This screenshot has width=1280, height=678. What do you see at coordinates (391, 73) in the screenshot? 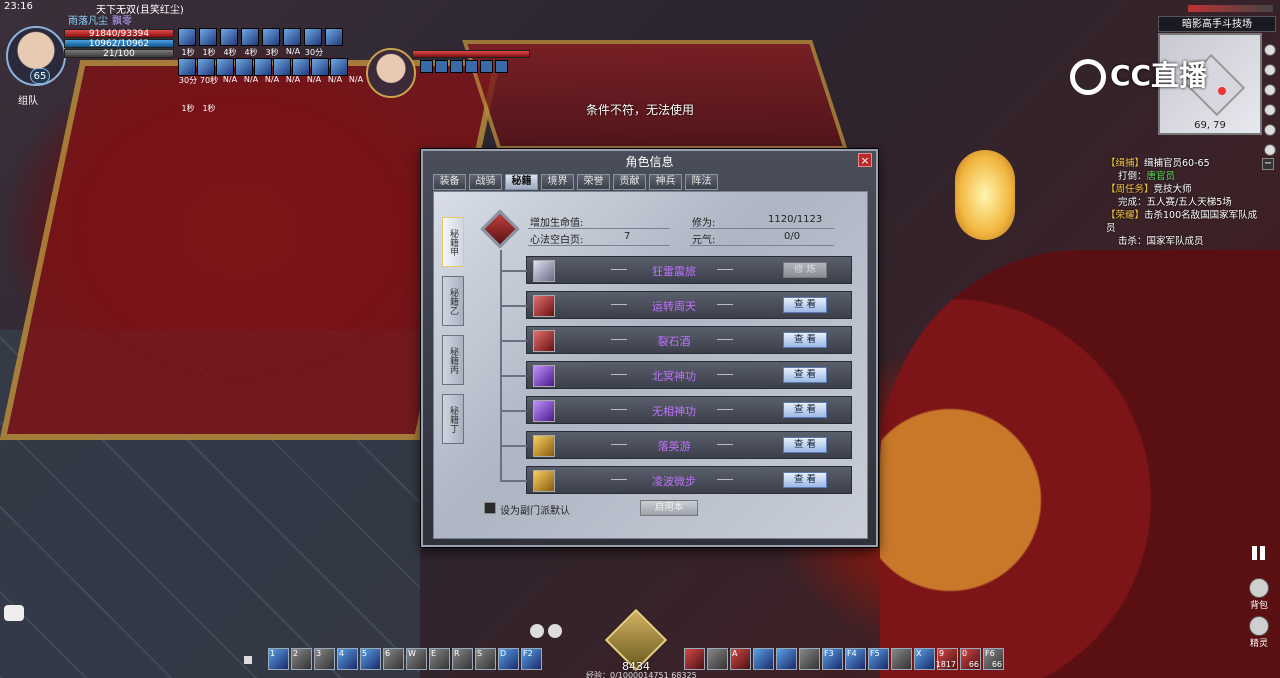
I see `target-portrait` at bounding box center [391, 73].